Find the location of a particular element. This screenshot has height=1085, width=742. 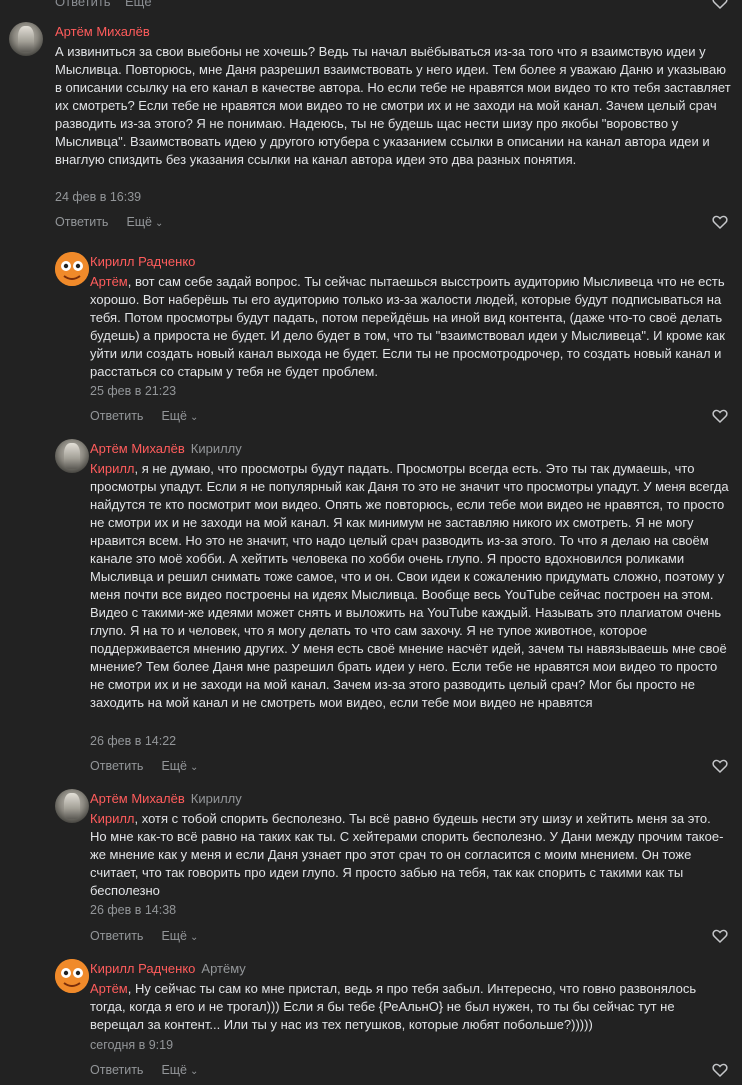

comment-author: Кирилл Радченко is located at coordinates (142, 261).